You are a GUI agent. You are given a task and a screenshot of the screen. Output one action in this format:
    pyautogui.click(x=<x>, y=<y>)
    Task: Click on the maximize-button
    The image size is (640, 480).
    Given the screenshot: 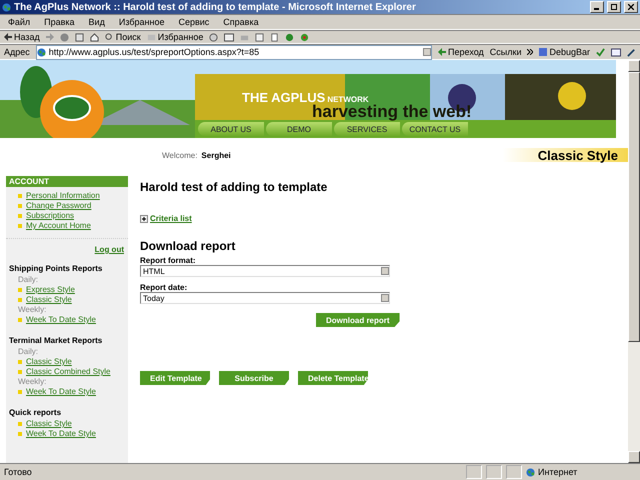 What is the action you would take?
    pyautogui.click(x=614, y=7)
    